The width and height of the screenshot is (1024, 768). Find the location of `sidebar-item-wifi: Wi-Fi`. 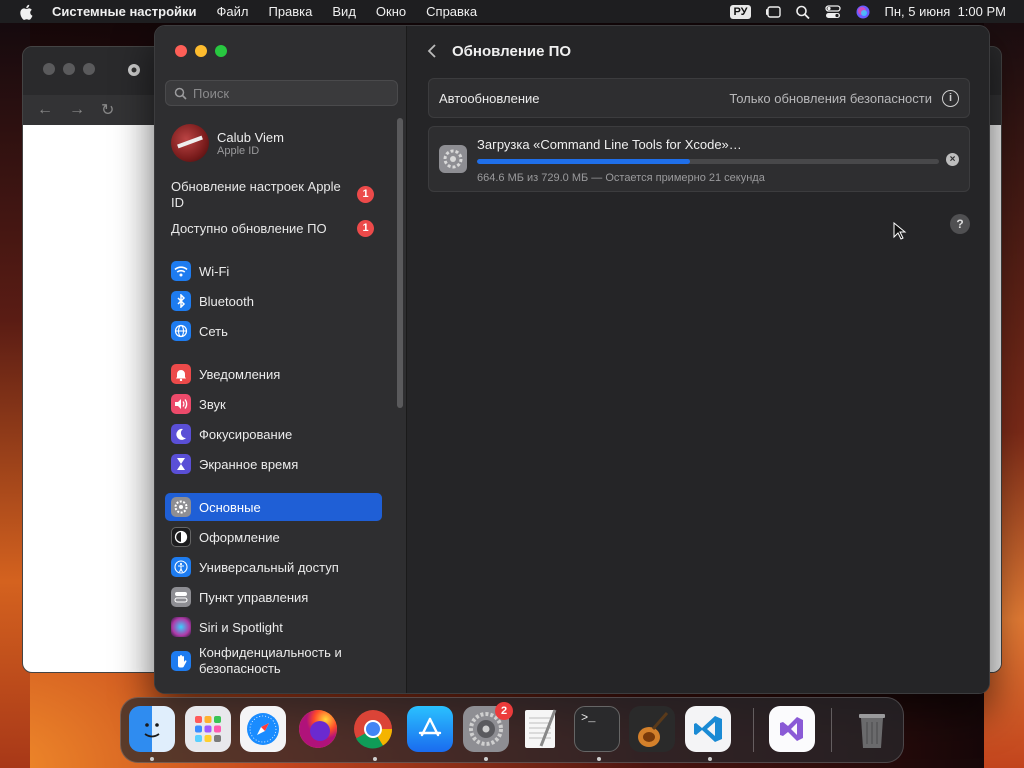

sidebar-item-wifi: Wi-Fi is located at coordinates (273, 271).